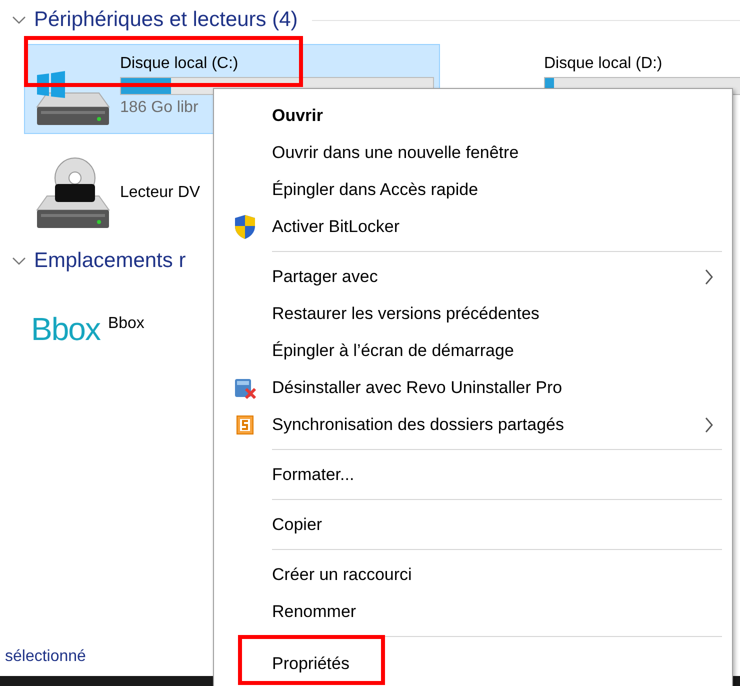 Image resolution: width=740 pixels, height=686 pixels. Describe the element at coordinates (45, 657) in the screenshot. I see `status-text: sélectionné` at that location.